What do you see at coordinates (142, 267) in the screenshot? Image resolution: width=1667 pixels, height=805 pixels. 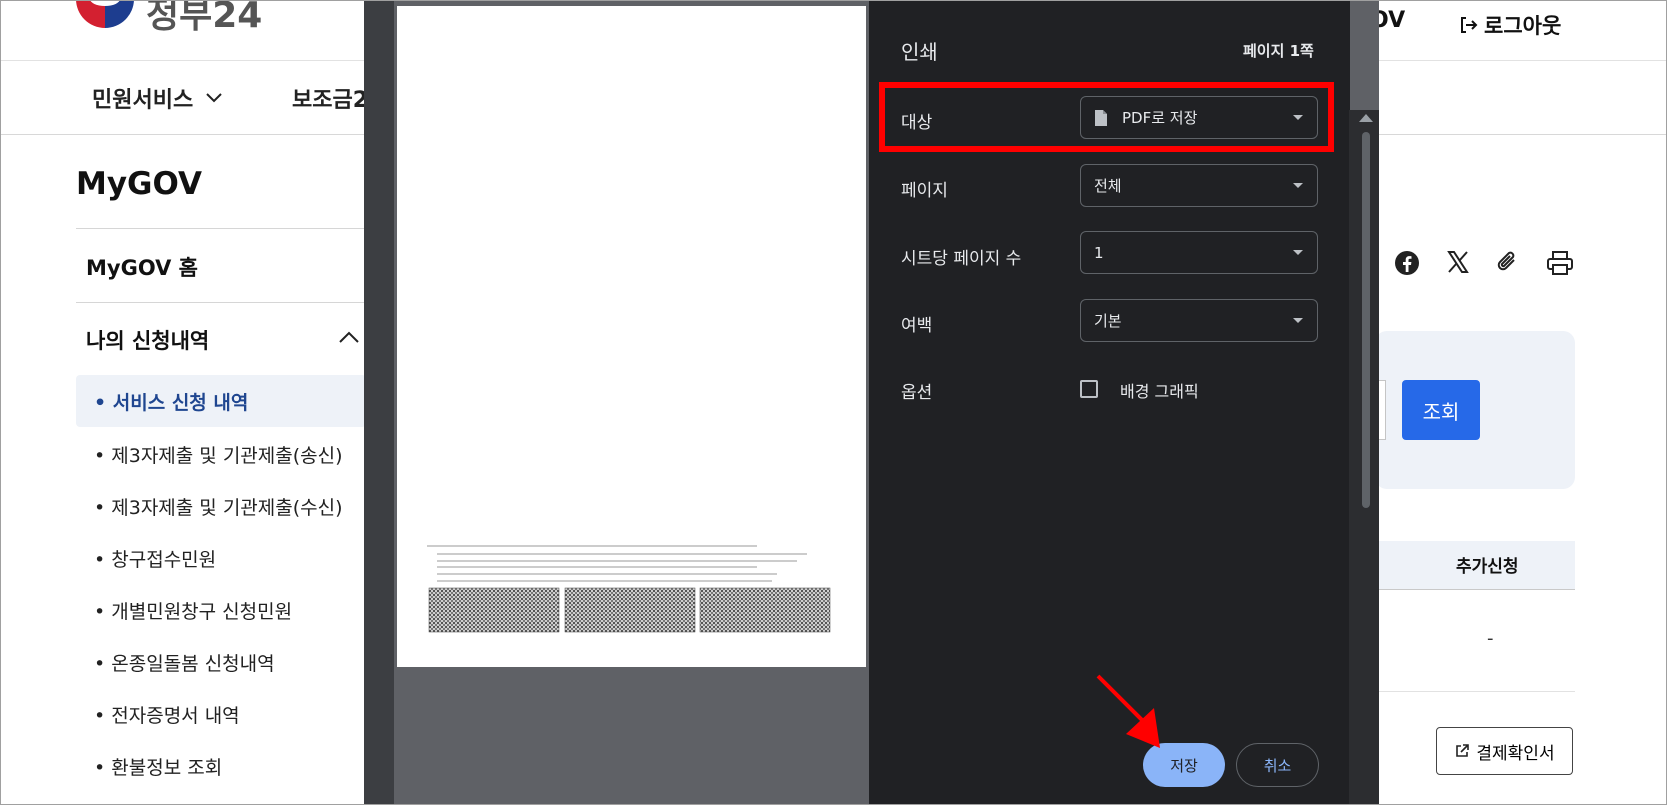 I see `sidebar-item-mygov-home: MyGOV 홈` at bounding box center [142, 267].